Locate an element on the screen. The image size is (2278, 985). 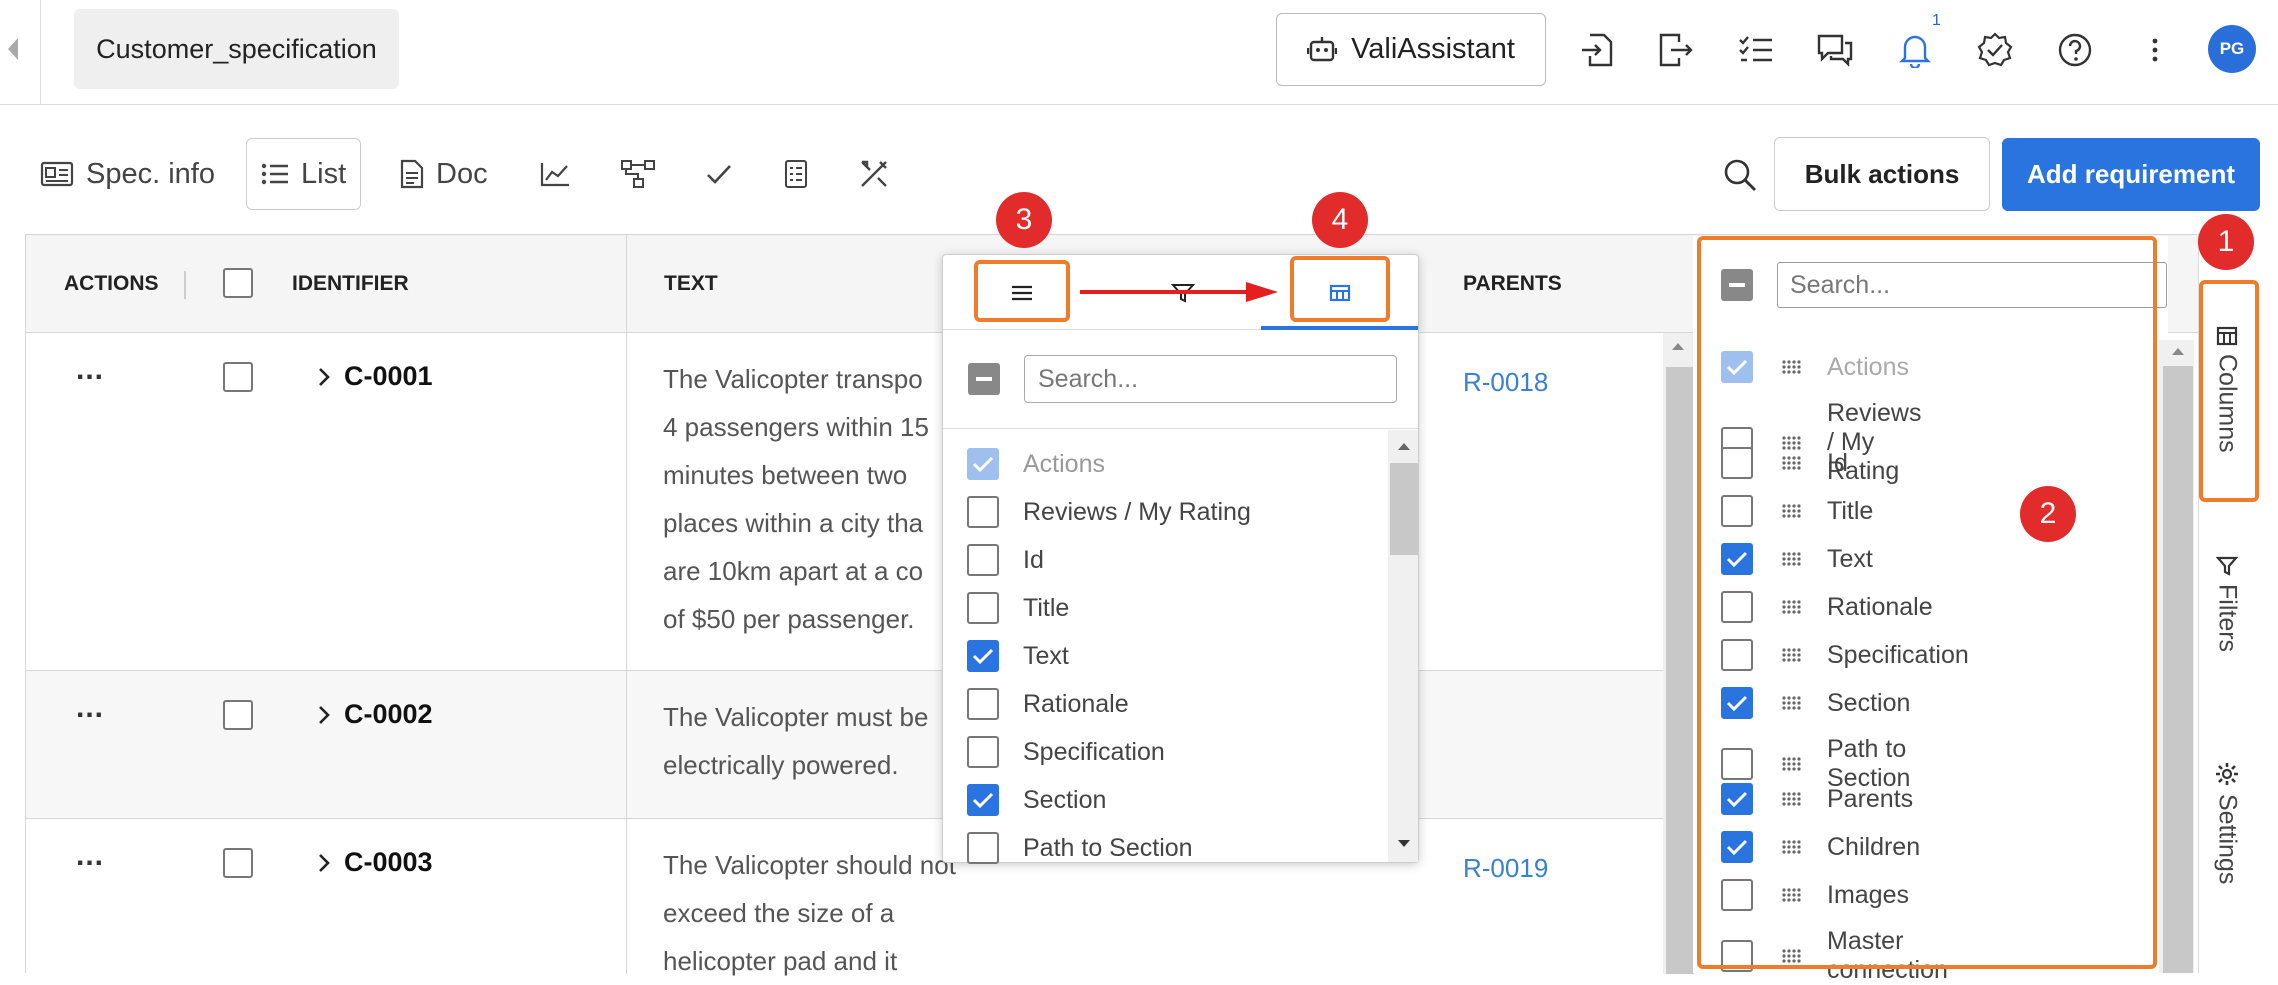
tools-view-tab is located at coordinates (874, 174).